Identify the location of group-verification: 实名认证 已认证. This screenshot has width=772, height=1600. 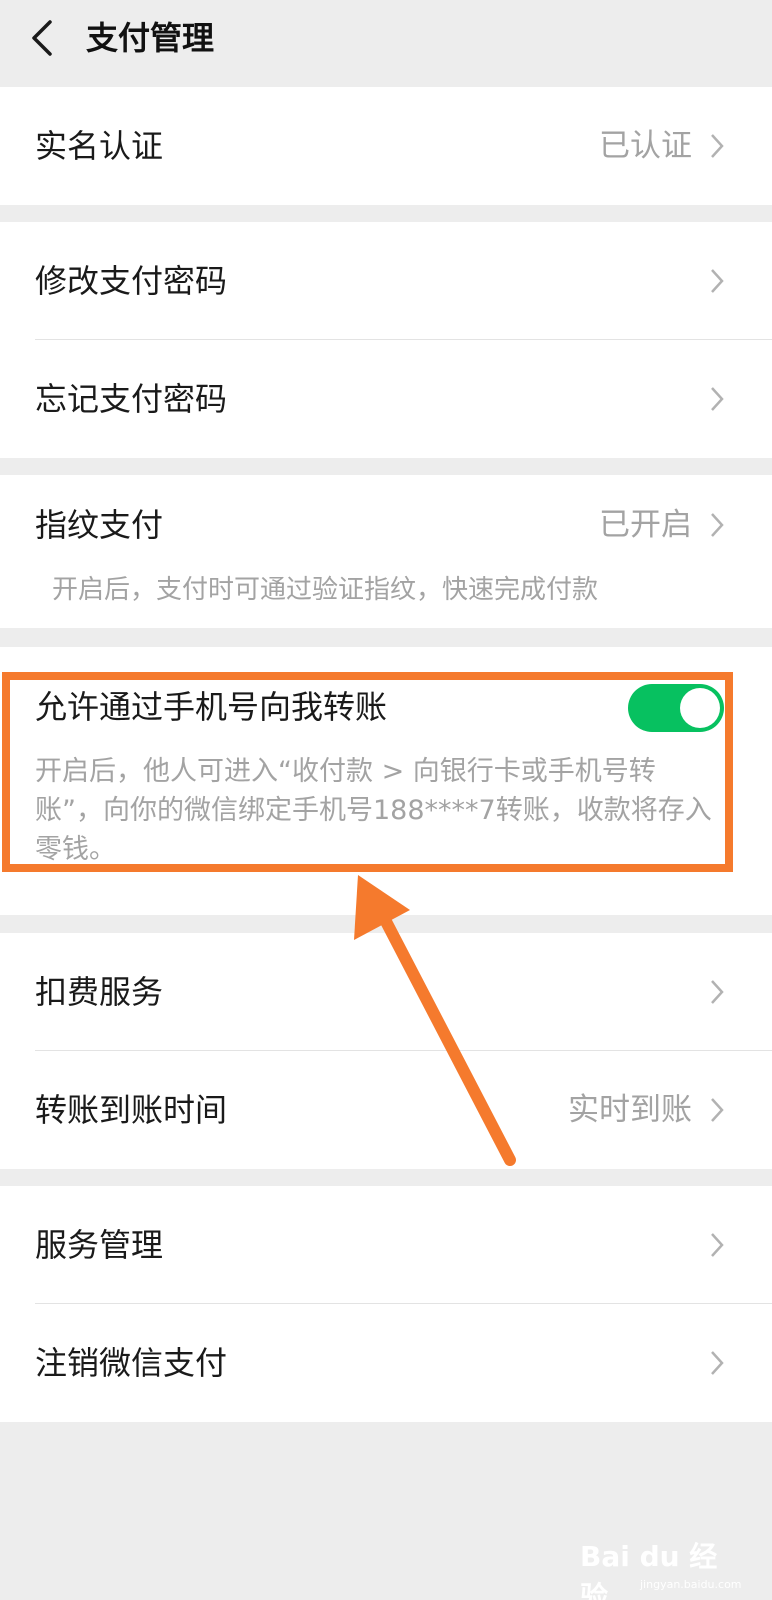
(386, 146).